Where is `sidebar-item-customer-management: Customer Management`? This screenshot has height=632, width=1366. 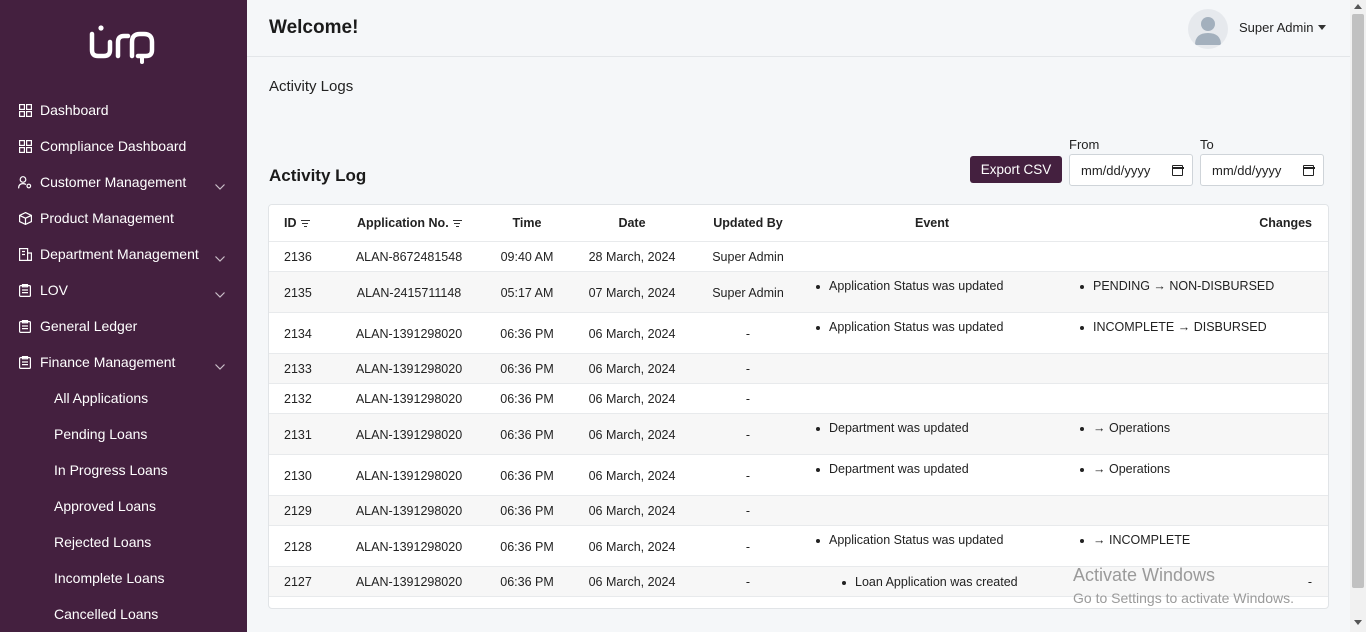 sidebar-item-customer-management: Customer Management is located at coordinates (123, 182).